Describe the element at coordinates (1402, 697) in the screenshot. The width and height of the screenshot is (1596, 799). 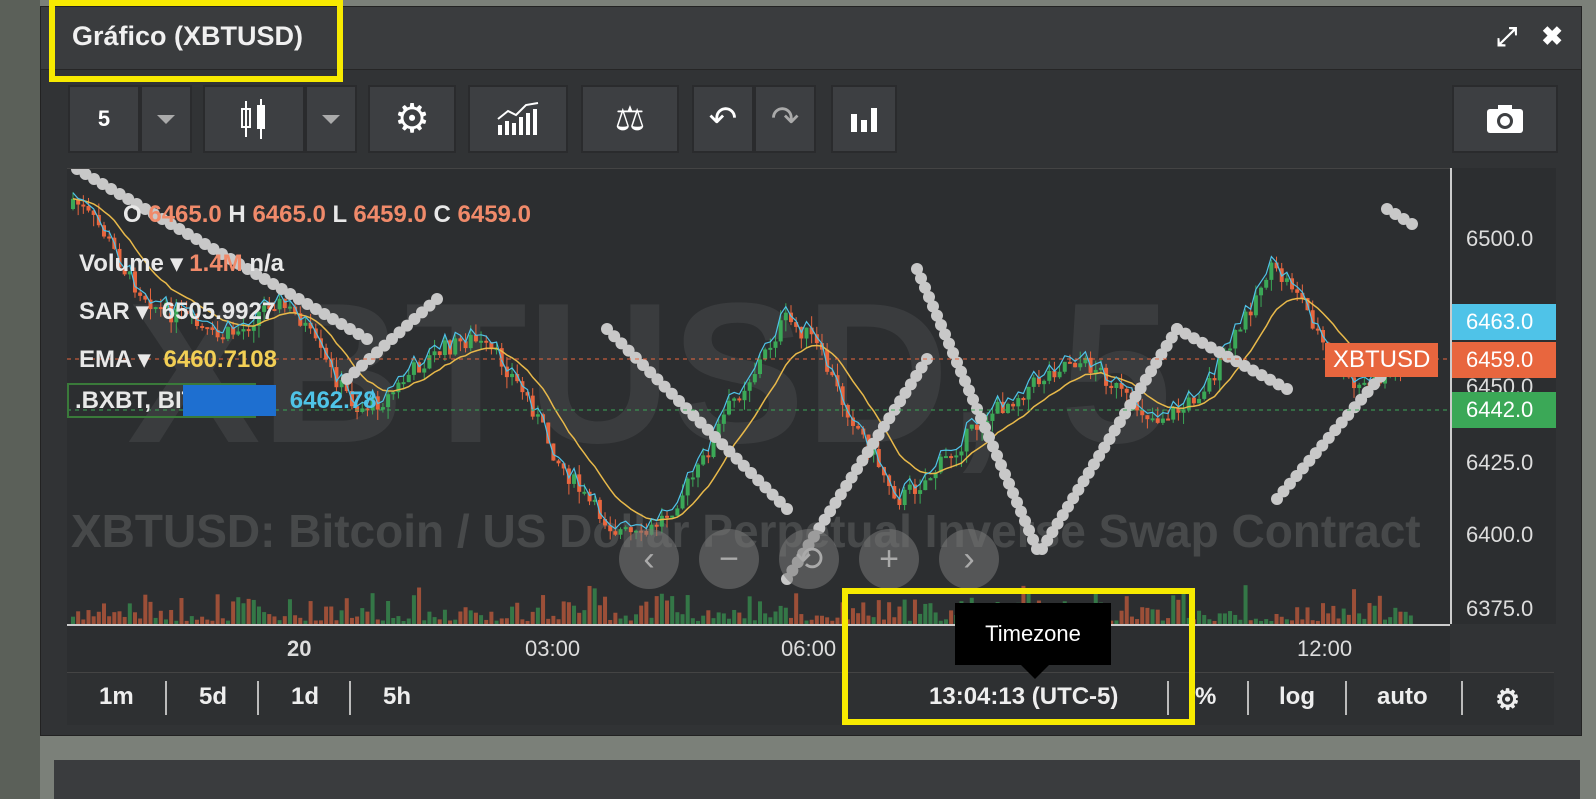
I see `auto-toggle: auto` at that location.